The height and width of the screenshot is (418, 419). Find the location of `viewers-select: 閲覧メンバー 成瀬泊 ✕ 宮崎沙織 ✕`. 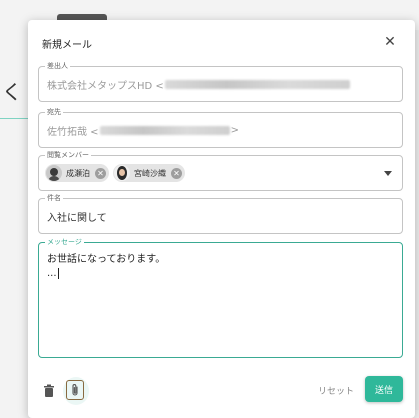

viewers-select: 閲覧メンバー 成瀬泊 ✕ 宮崎沙織 ✕ is located at coordinates (220, 170).